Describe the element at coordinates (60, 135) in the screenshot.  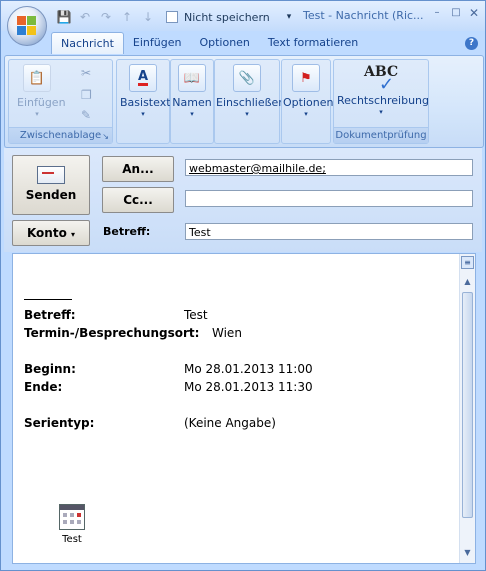
I see `clipboard-group-label: Zwischenablage` at that location.